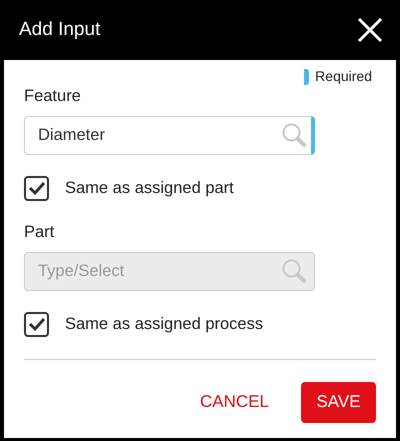 This screenshot has width=400, height=441. Describe the element at coordinates (164, 324) in the screenshot. I see `checkbox-label: Same as assigned process` at that location.